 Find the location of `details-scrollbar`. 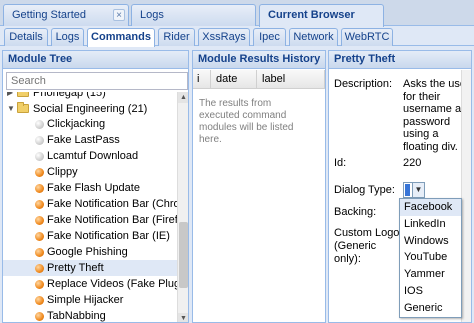

details-scrollbar is located at coordinates (466, 196).